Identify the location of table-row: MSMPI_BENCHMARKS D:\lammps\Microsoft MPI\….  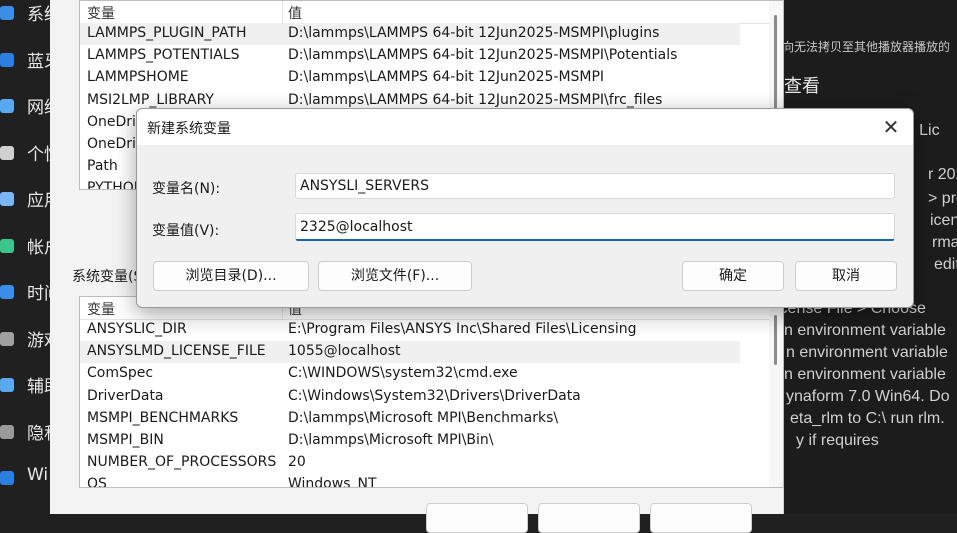
(410, 419).